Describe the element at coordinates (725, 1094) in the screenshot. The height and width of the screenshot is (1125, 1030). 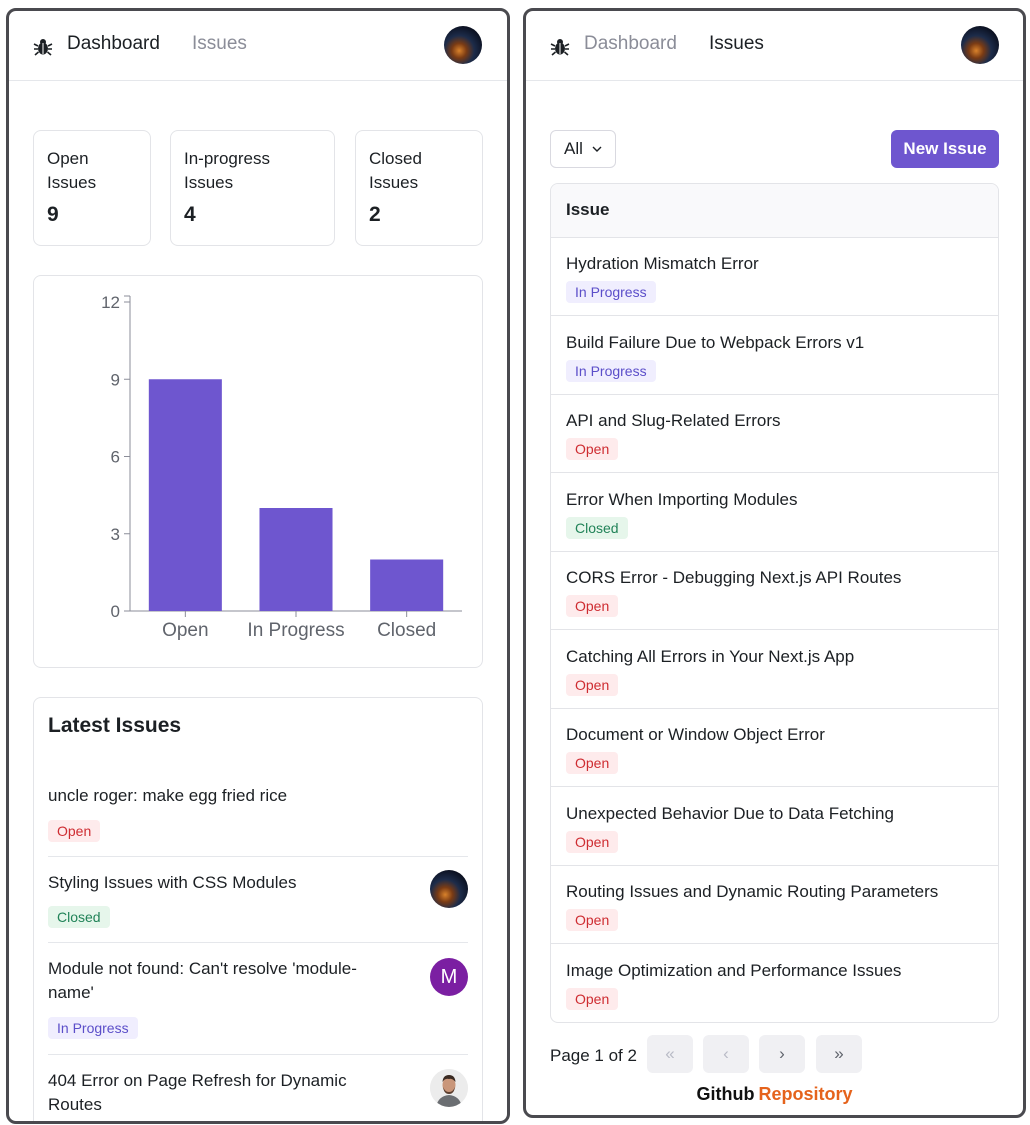
I see `footer-github-text: Github` at that location.